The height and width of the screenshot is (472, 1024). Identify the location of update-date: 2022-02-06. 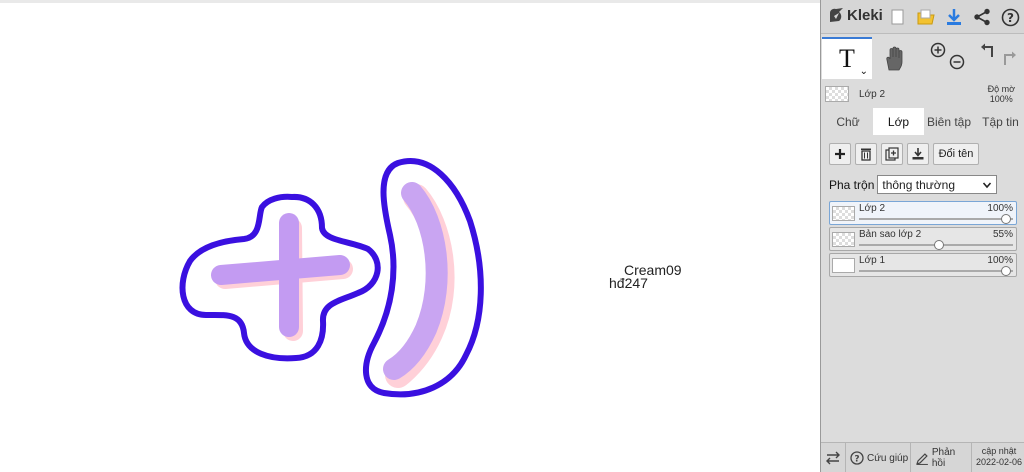
(999, 462).